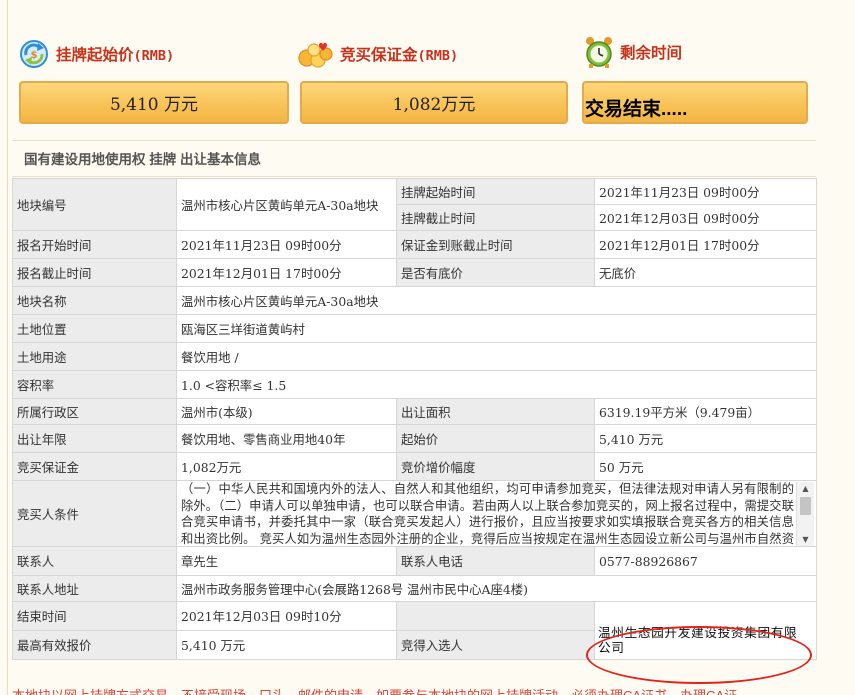 The height and width of the screenshot is (695, 855). What do you see at coordinates (94, 356) in the screenshot?
I see `usage-label: 土地用途` at bounding box center [94, 356].